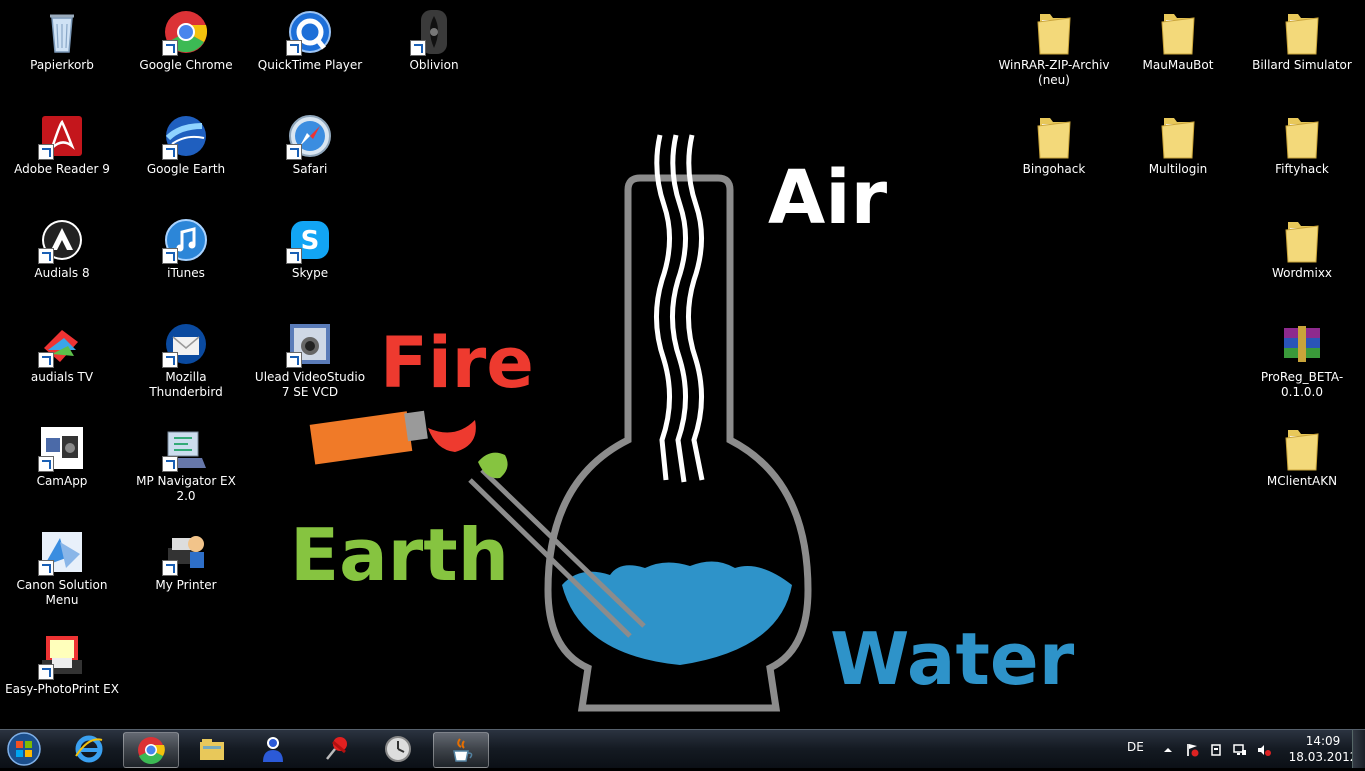 The height and width of the screenshot is (771, 1365). I want to click on safely-remove-hardware-icon, so click(1216, 749).